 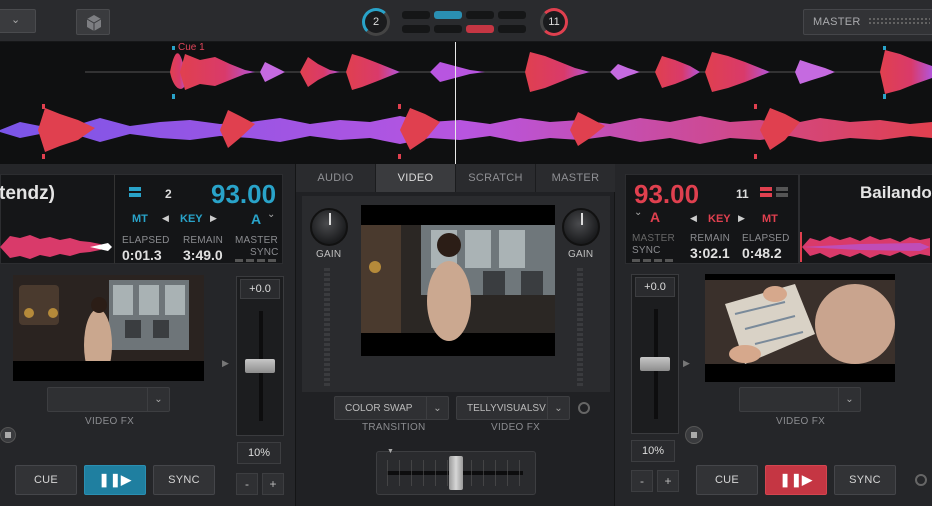 I want to click on mixer-tabs: AUDIO VIDEO SCRATCH MASTER, so click(x=456, y=178).